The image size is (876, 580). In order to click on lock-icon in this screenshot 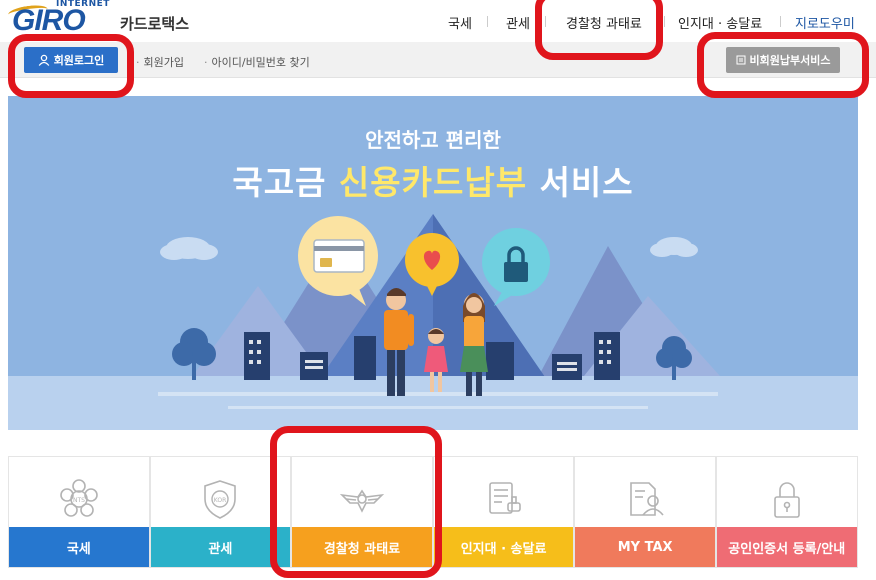, I will do `click(786, 500)`.